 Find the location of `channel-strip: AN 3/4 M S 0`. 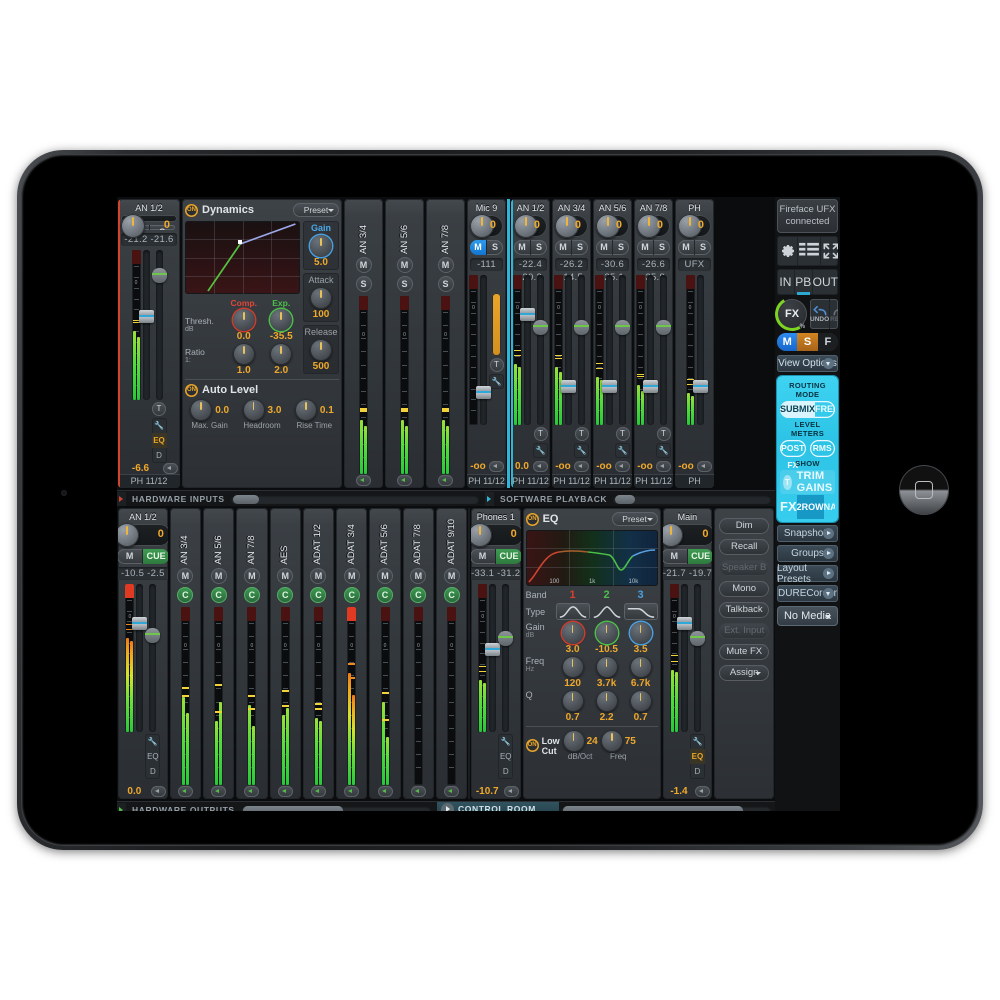

channel-strip: AN 3/4 M S 0 is located at coordinates (363, 343).